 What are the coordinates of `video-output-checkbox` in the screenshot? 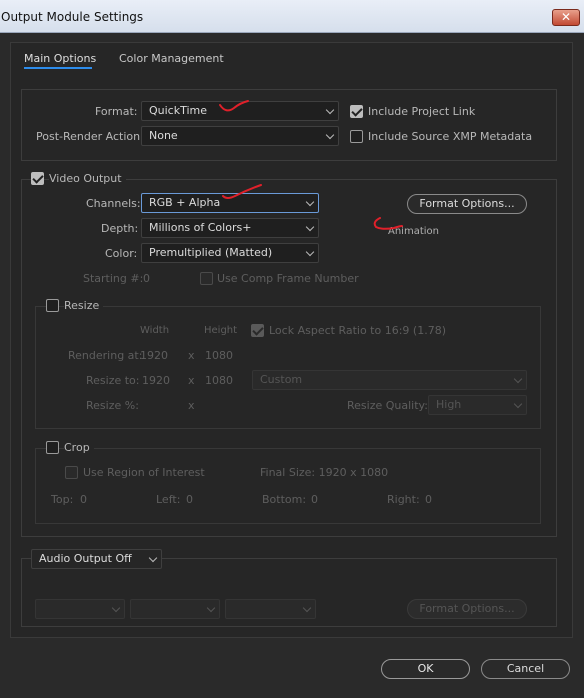 It's located at (37, 178).